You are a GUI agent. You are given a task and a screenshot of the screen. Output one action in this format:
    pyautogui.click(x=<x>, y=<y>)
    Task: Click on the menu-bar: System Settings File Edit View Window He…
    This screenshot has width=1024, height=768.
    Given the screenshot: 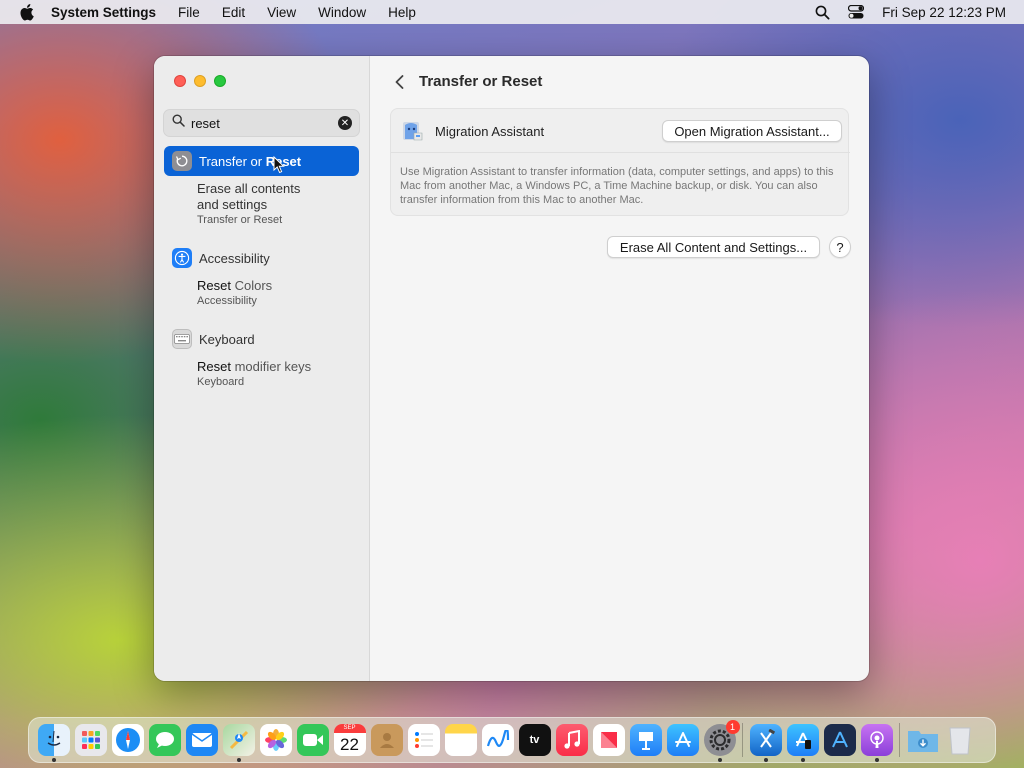 What is the action you would take?
    pyautogui.click(x=512, y=12)
    